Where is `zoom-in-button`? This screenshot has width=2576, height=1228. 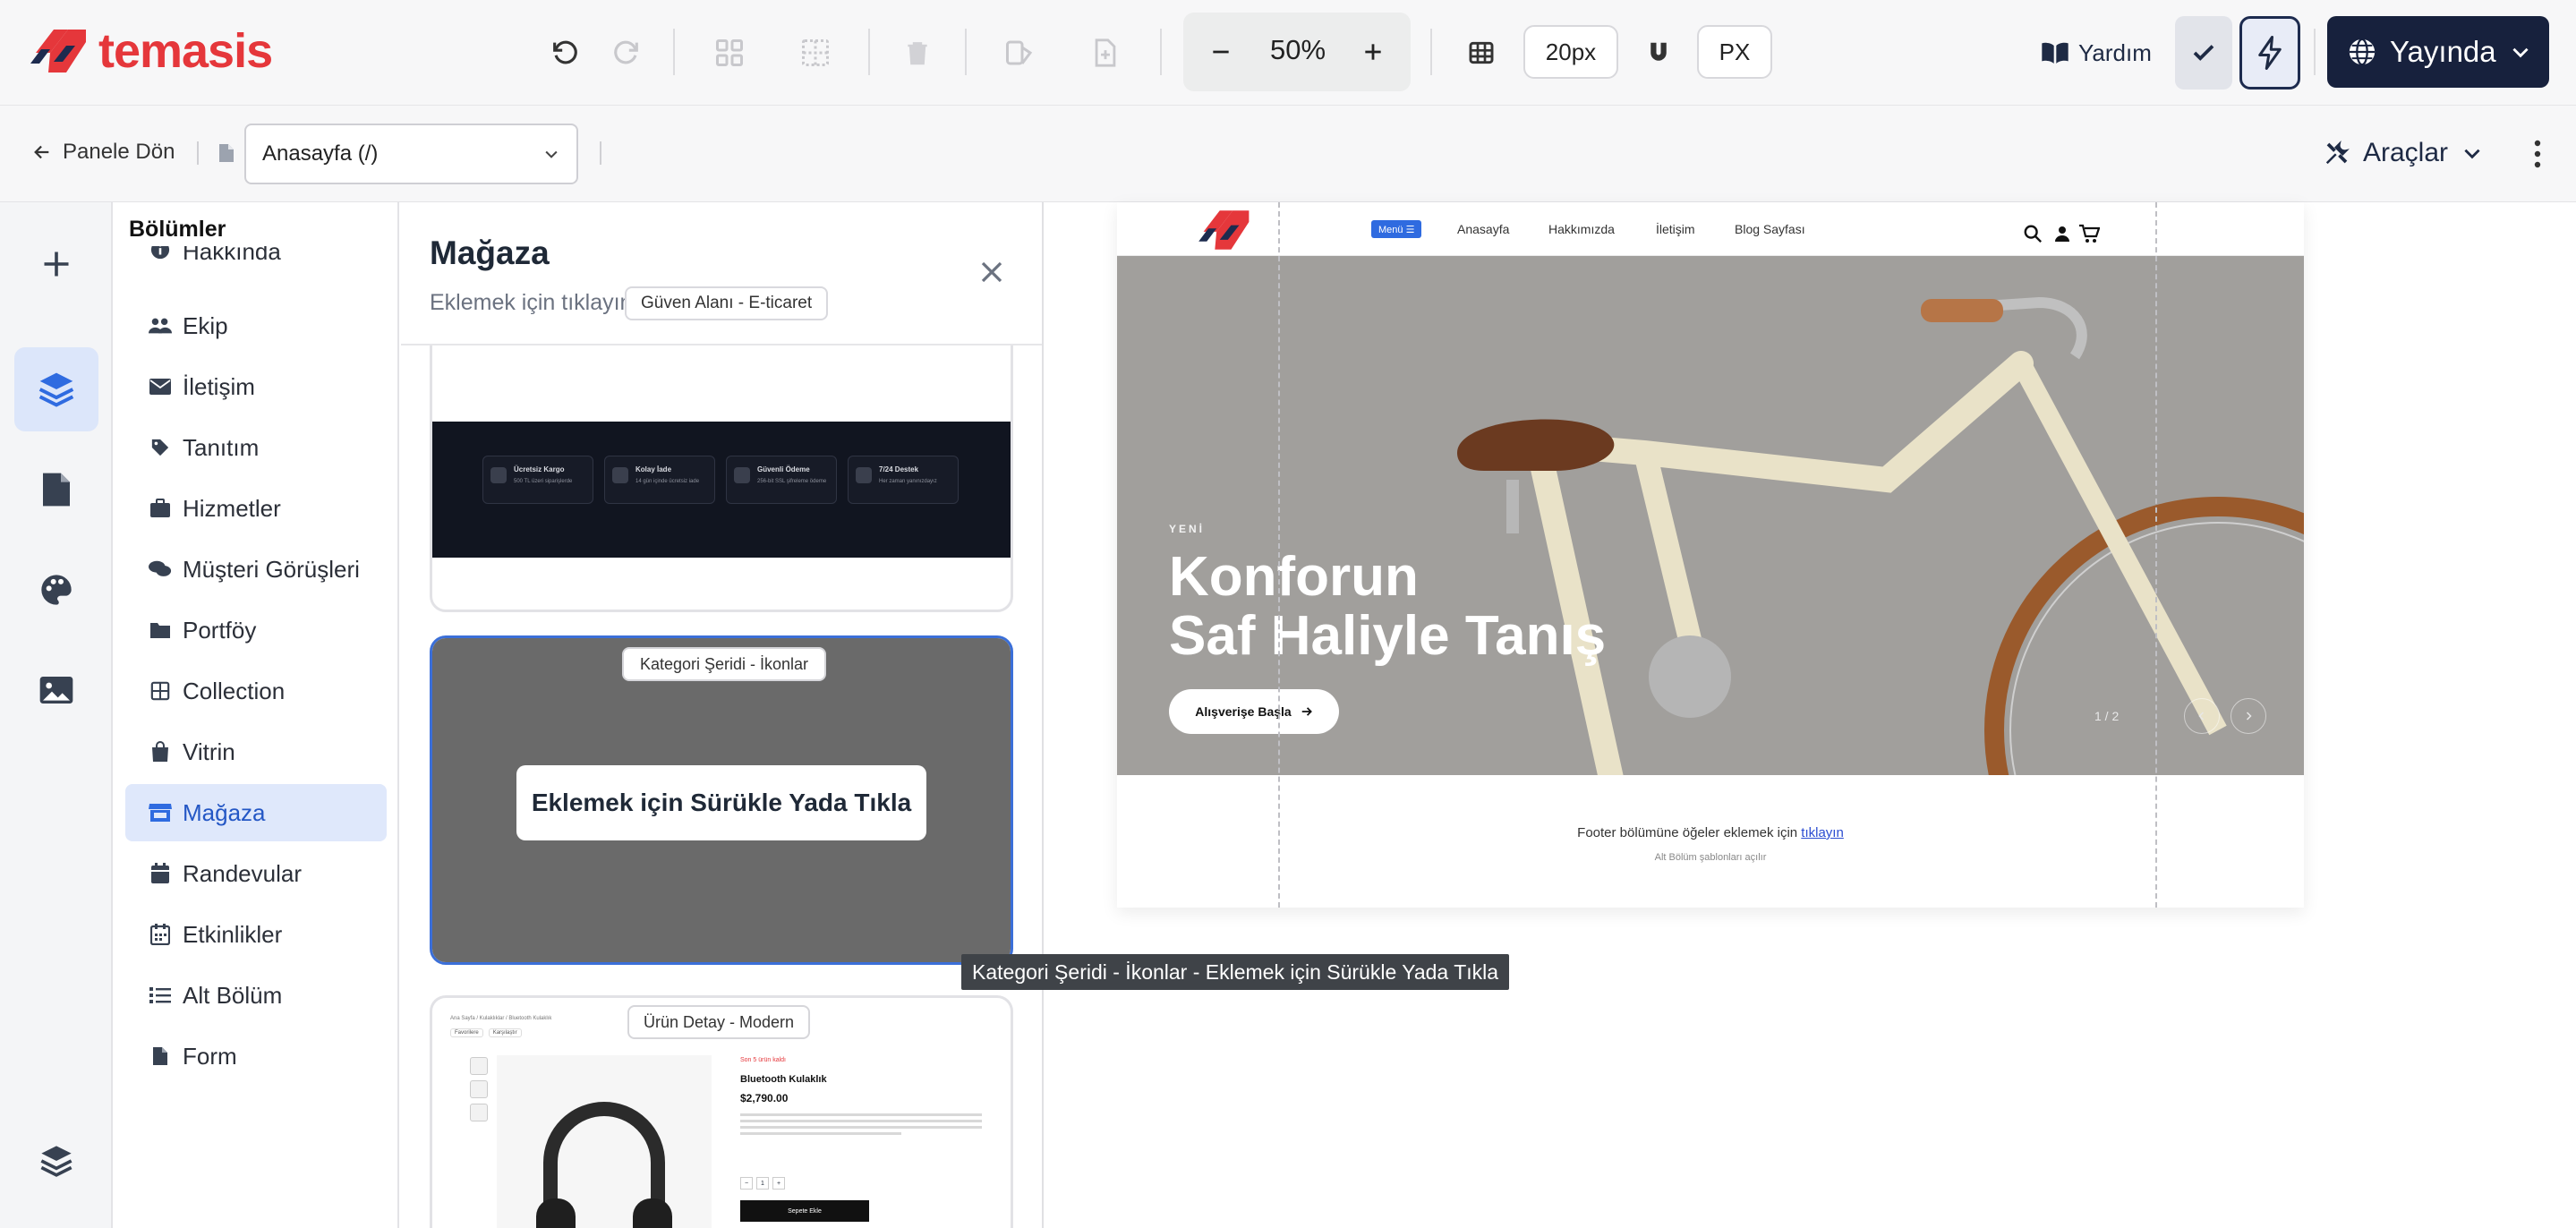 zoom-in-button is located at coordinates (1373, 52).